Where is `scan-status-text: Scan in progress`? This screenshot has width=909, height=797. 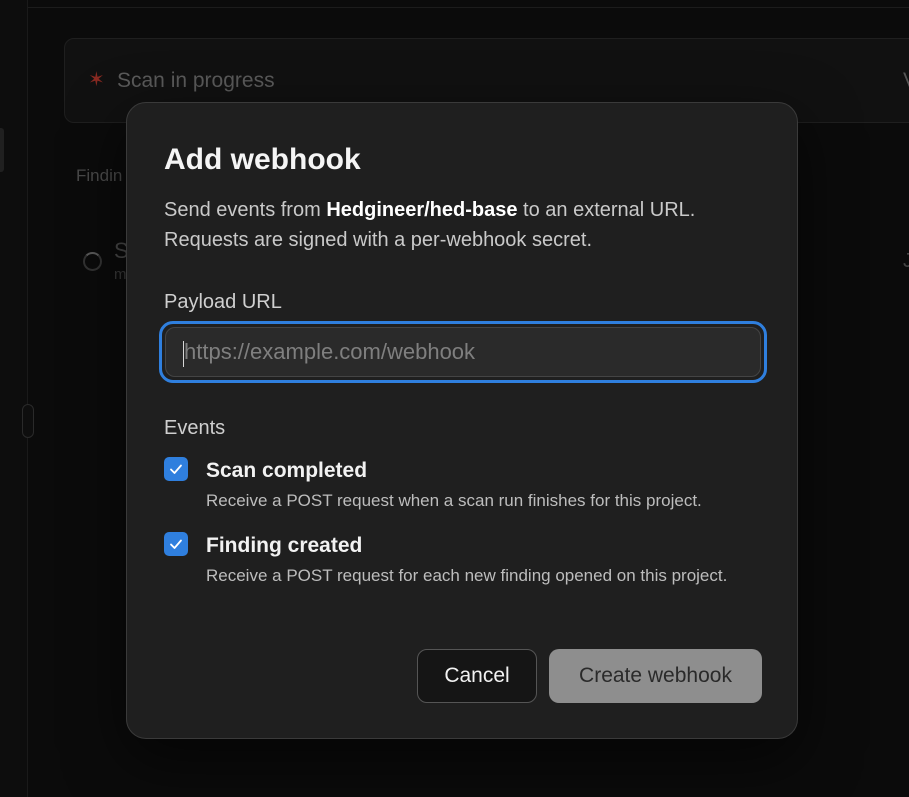 scan-status-text: Scan in progress is located at coordinates (196, 80).